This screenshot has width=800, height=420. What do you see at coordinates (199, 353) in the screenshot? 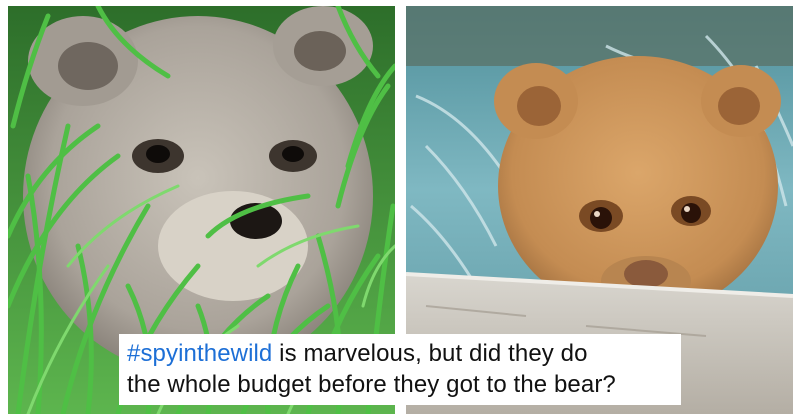
I see `hashtag-link: #spyinthewild` at bounding box center [199, 353].